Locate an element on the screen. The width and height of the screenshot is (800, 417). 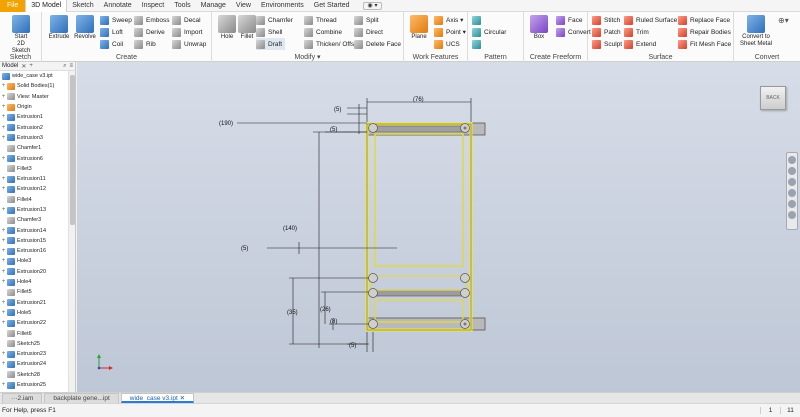
dim-5-mid: (5) is located at coordinates (244, 249).